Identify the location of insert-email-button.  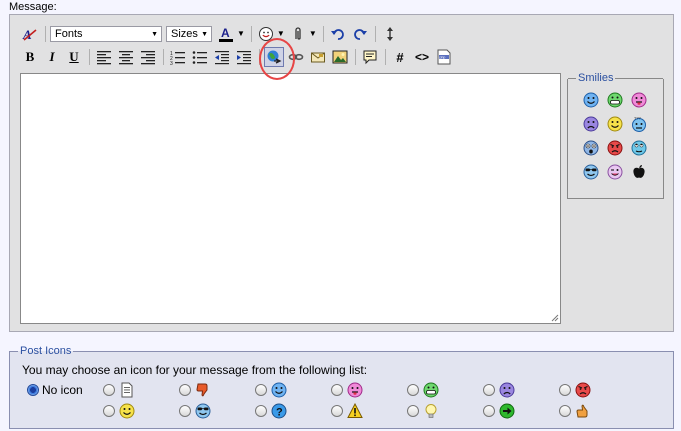
(318, 57).